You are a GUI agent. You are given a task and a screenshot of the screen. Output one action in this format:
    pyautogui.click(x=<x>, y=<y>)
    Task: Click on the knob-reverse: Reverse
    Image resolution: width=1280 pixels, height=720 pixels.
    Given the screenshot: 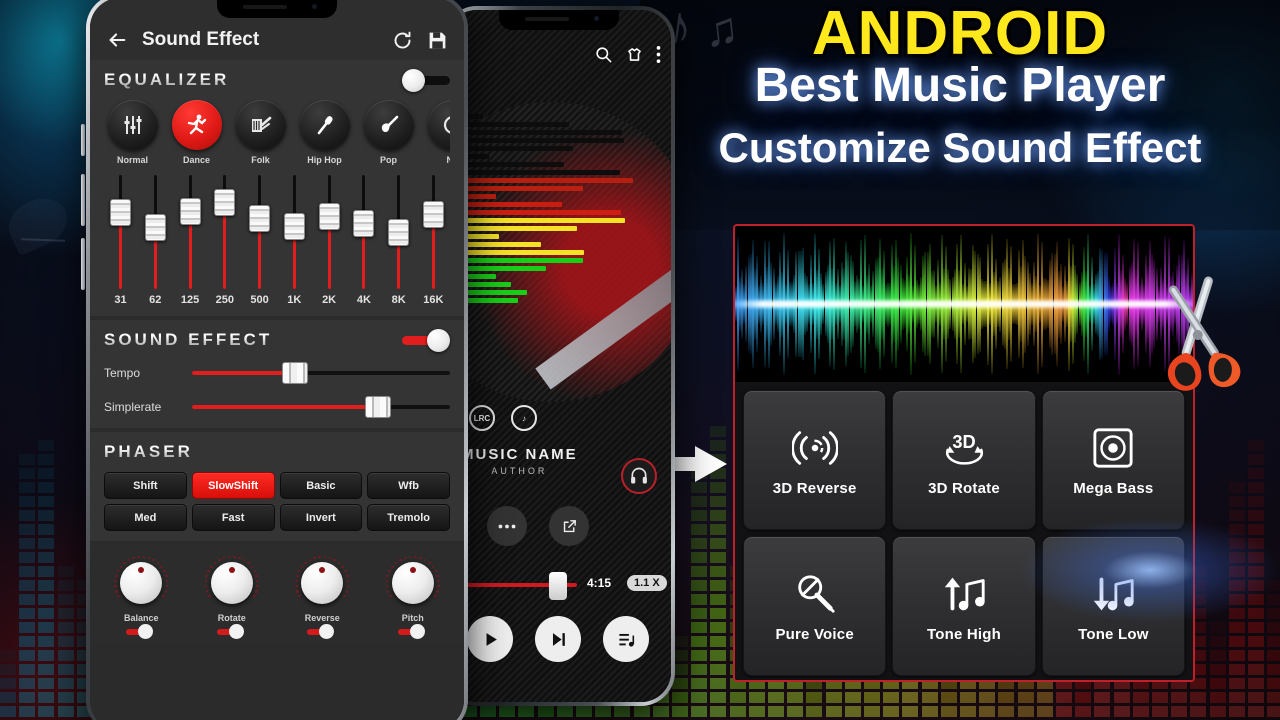 What is the action you would take?
    pyautogui.click(x=322, y=597)
    